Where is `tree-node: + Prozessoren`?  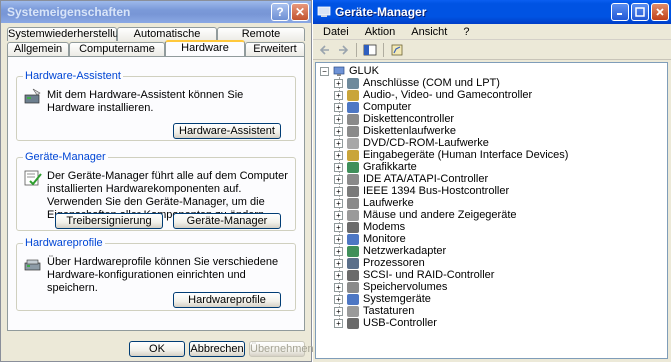 tree-node: + Prozessoren is located at coordinates (379, 263).